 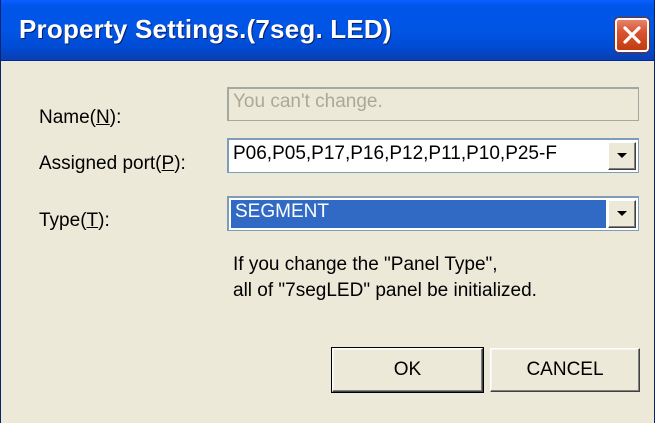 I want to click on info-line-2: all of "7segLED" panel be initialized., so click(x=385, y=290).